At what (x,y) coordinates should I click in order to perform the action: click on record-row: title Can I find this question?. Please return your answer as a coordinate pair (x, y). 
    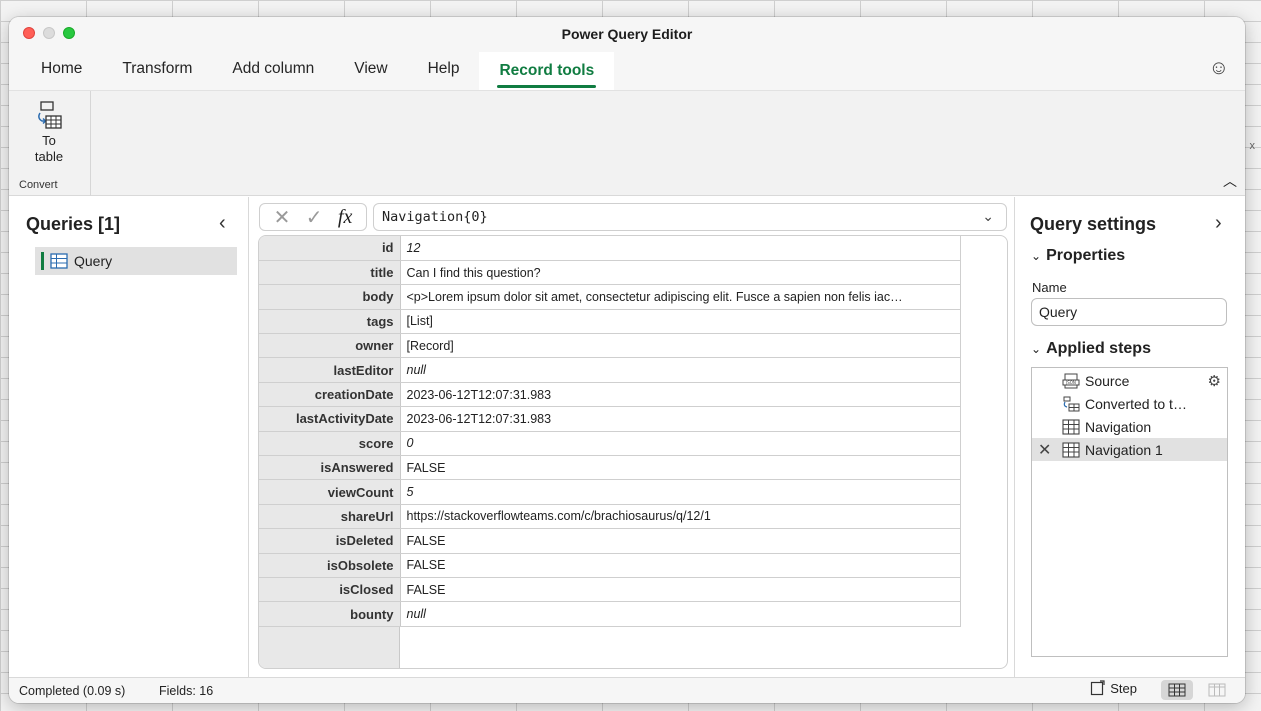
    Looking at the image, I should click on (610, 273).